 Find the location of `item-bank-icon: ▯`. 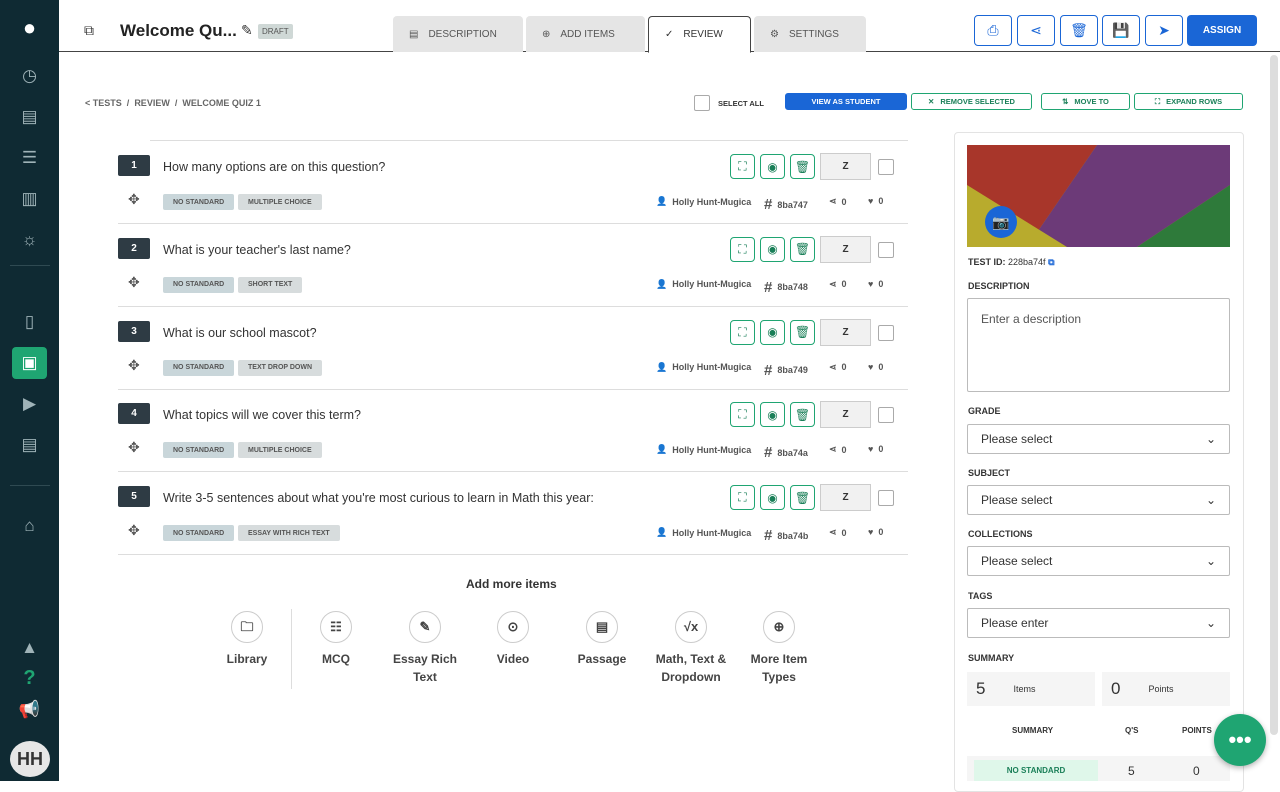

item-bank-icon: ▯ is located at coordinates (29, 322).